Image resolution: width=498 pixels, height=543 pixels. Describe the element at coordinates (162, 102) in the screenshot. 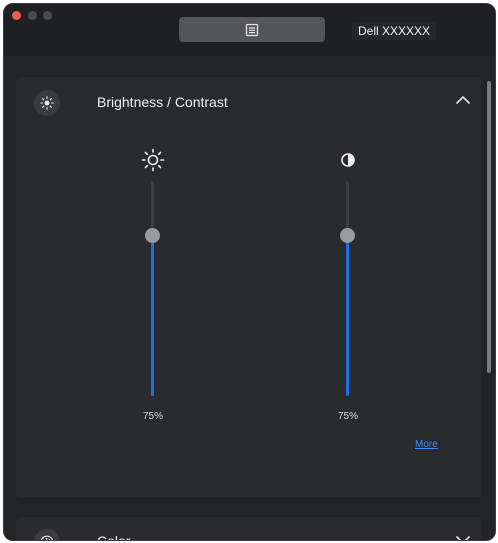

I see `brightness-contrast-title: Brightness / Contrast` at that location.